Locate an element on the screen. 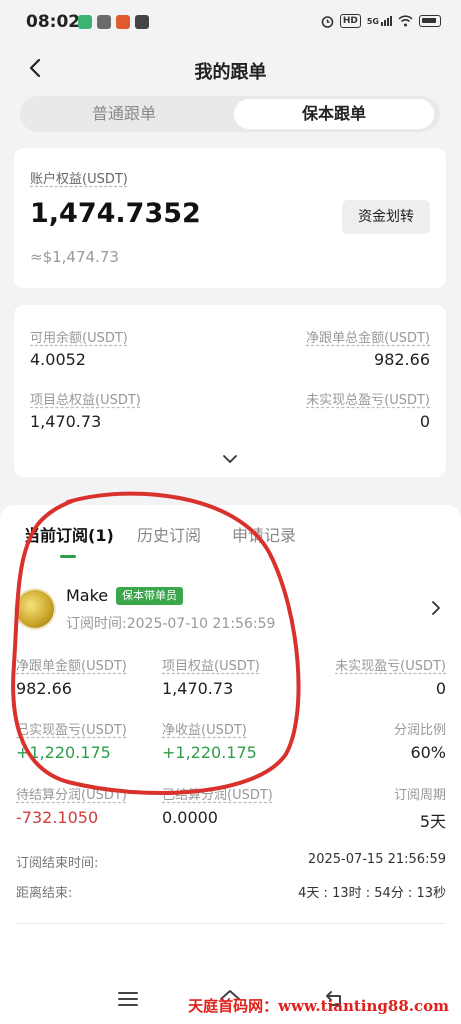  tab-current-subscriptions: 当前订阅(1) is located at coordinates (69, 534).